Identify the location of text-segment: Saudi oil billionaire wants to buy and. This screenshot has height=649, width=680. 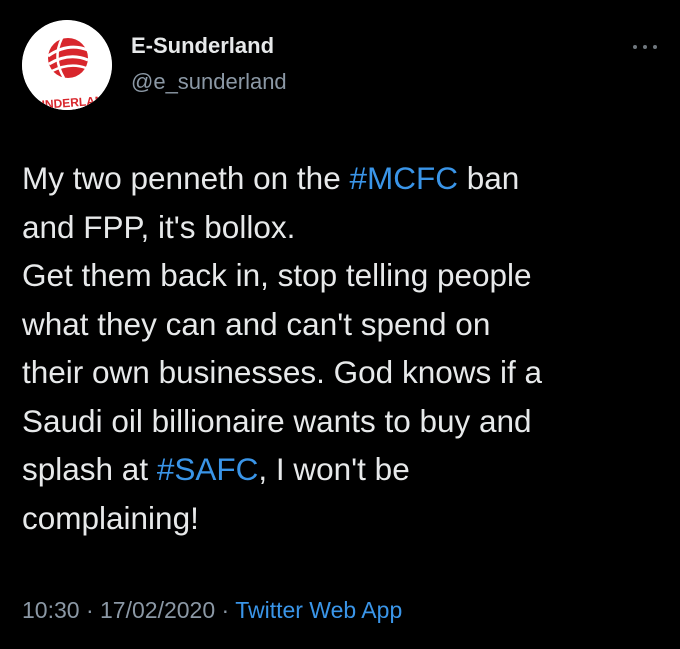
(277, 420).